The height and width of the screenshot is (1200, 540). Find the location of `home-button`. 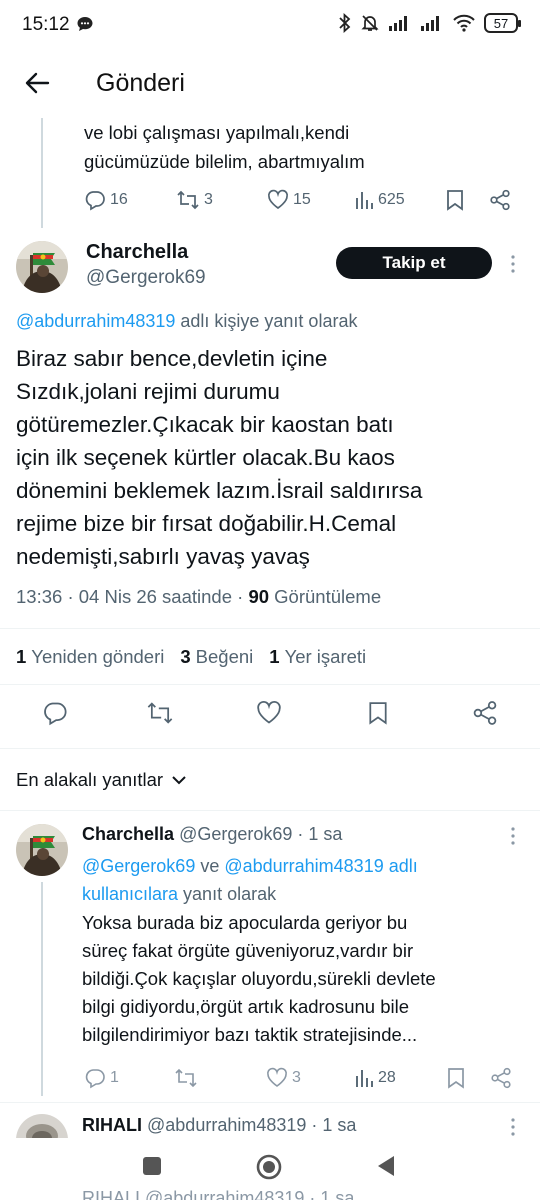

home-button is located at coordinates (269, 1167).